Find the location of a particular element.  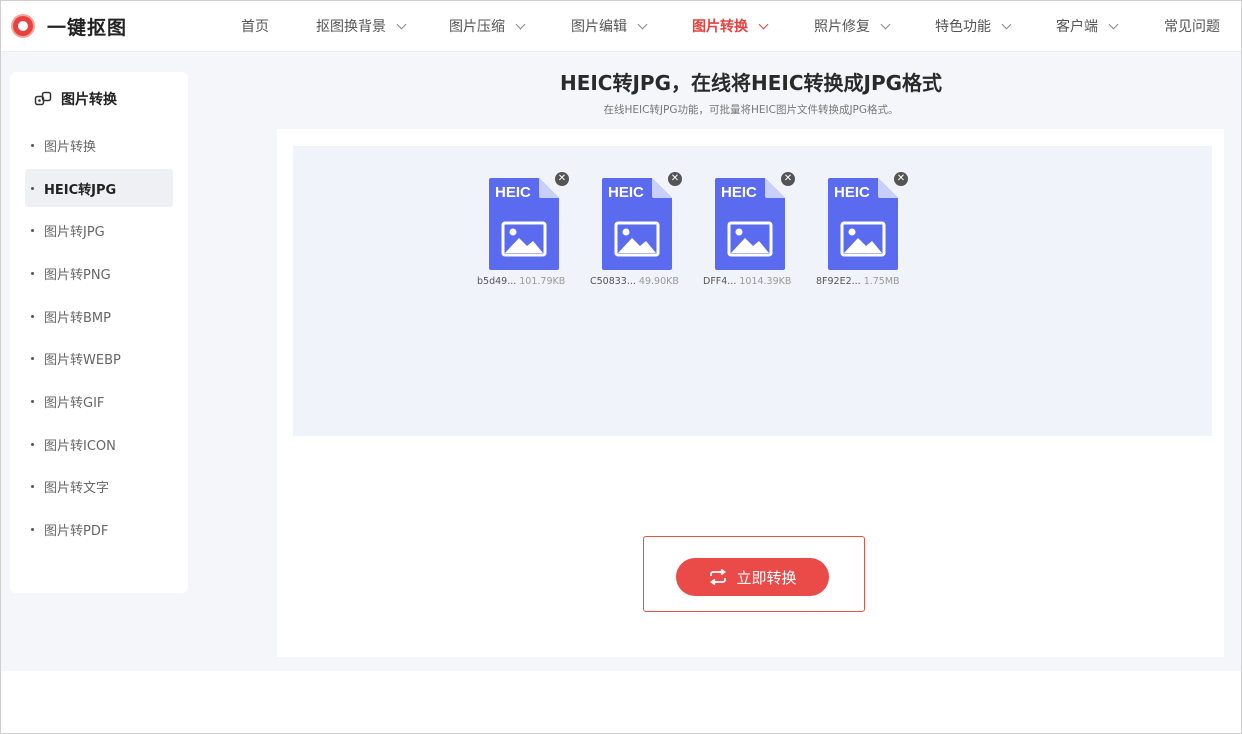

file-card: HEIC ✕ 8F92E2... 1.75MB is located at coordinates (862, 230).